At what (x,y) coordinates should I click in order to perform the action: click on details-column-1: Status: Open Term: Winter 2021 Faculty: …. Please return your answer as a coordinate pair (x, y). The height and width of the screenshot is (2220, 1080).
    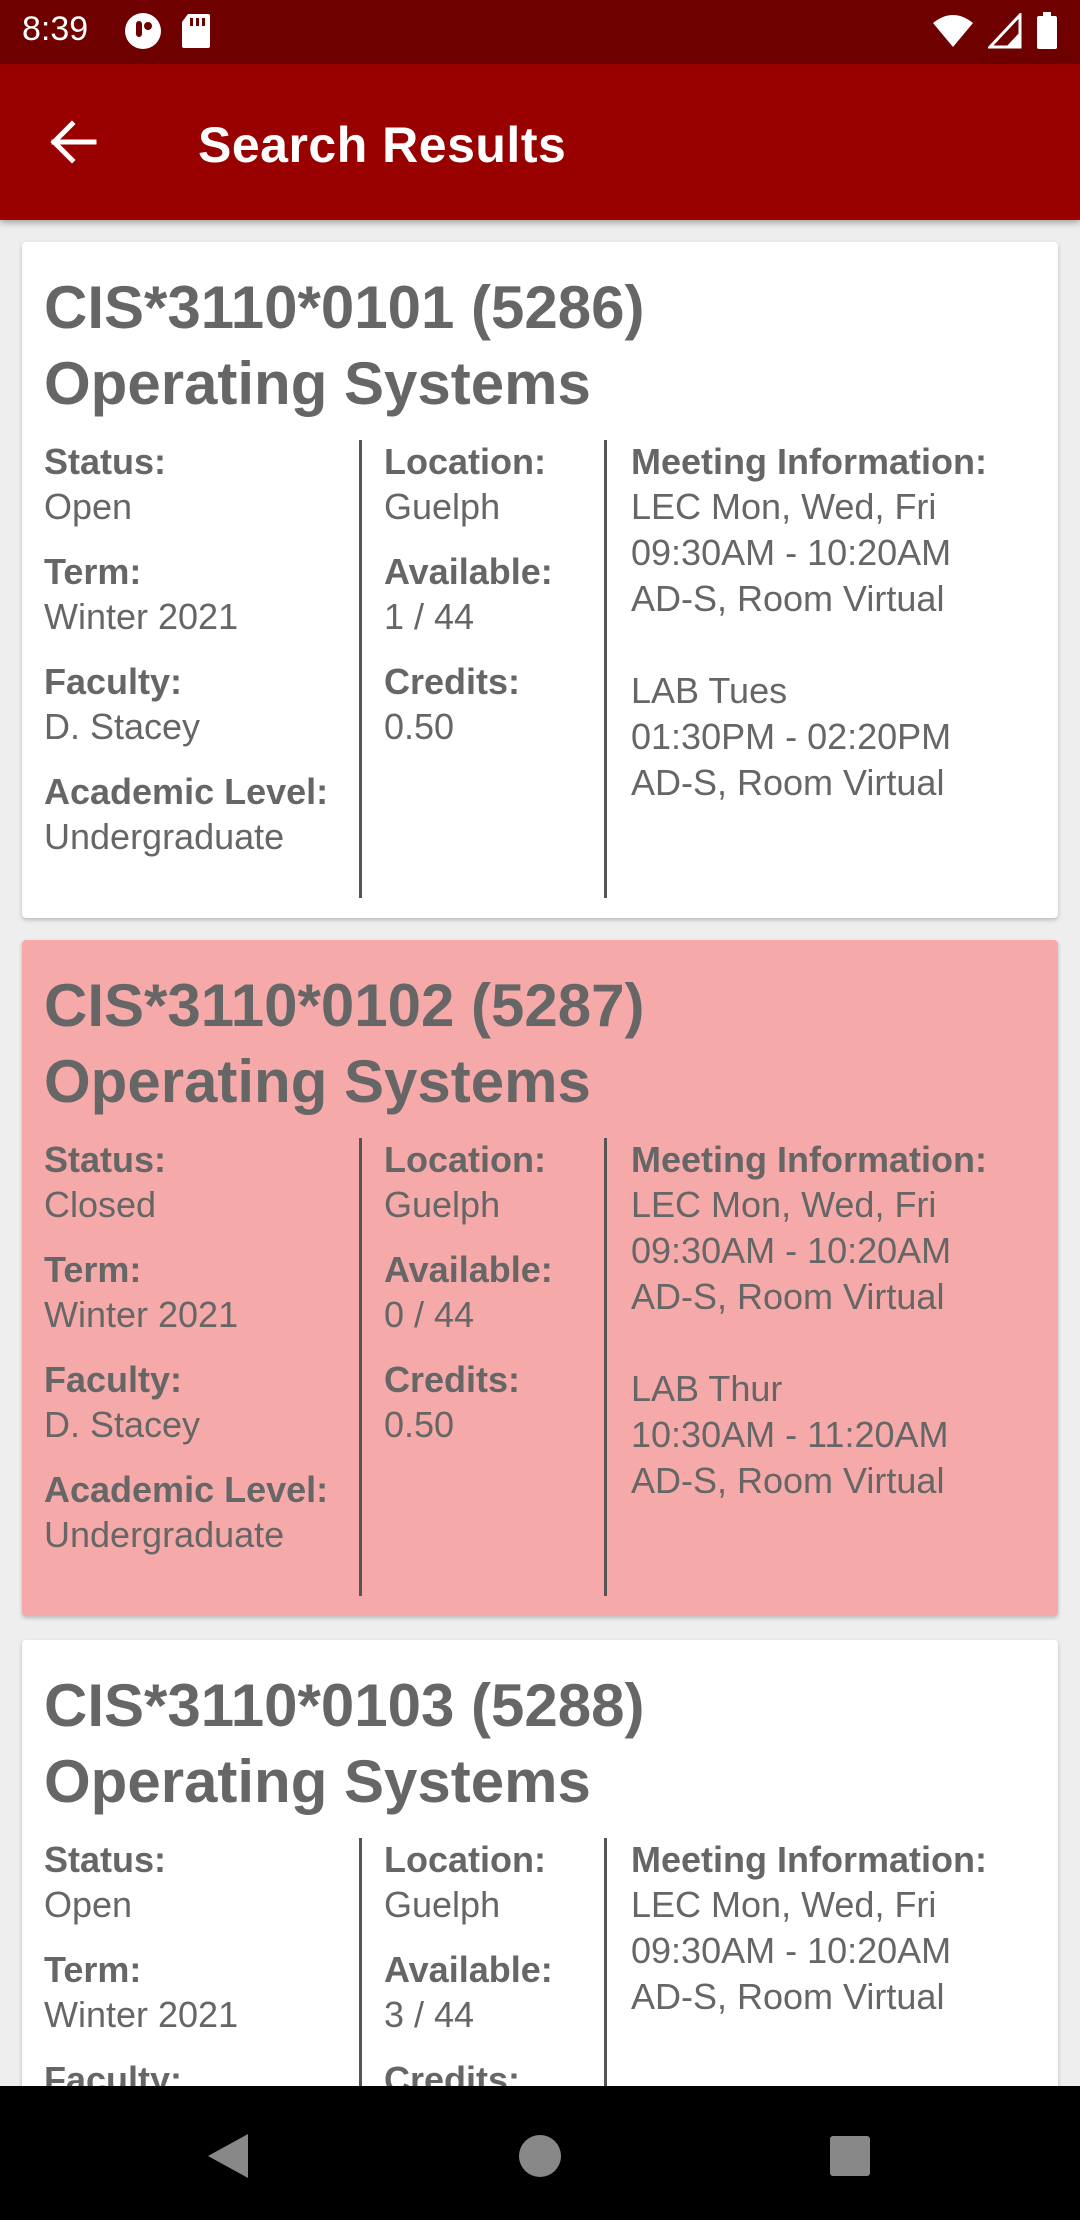
    Looking at the image, I should click on (203, 669).